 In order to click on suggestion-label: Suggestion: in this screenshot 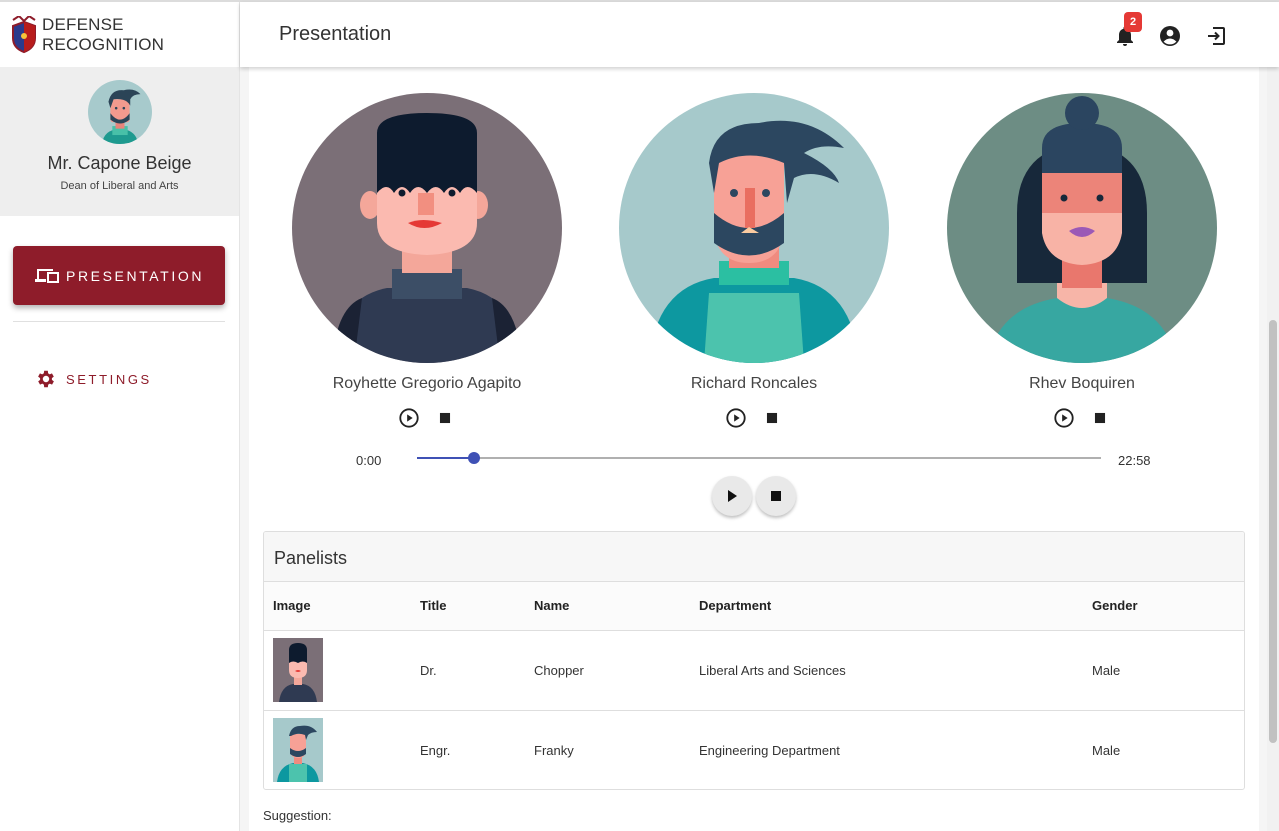, I will do `click(297, 815)`.